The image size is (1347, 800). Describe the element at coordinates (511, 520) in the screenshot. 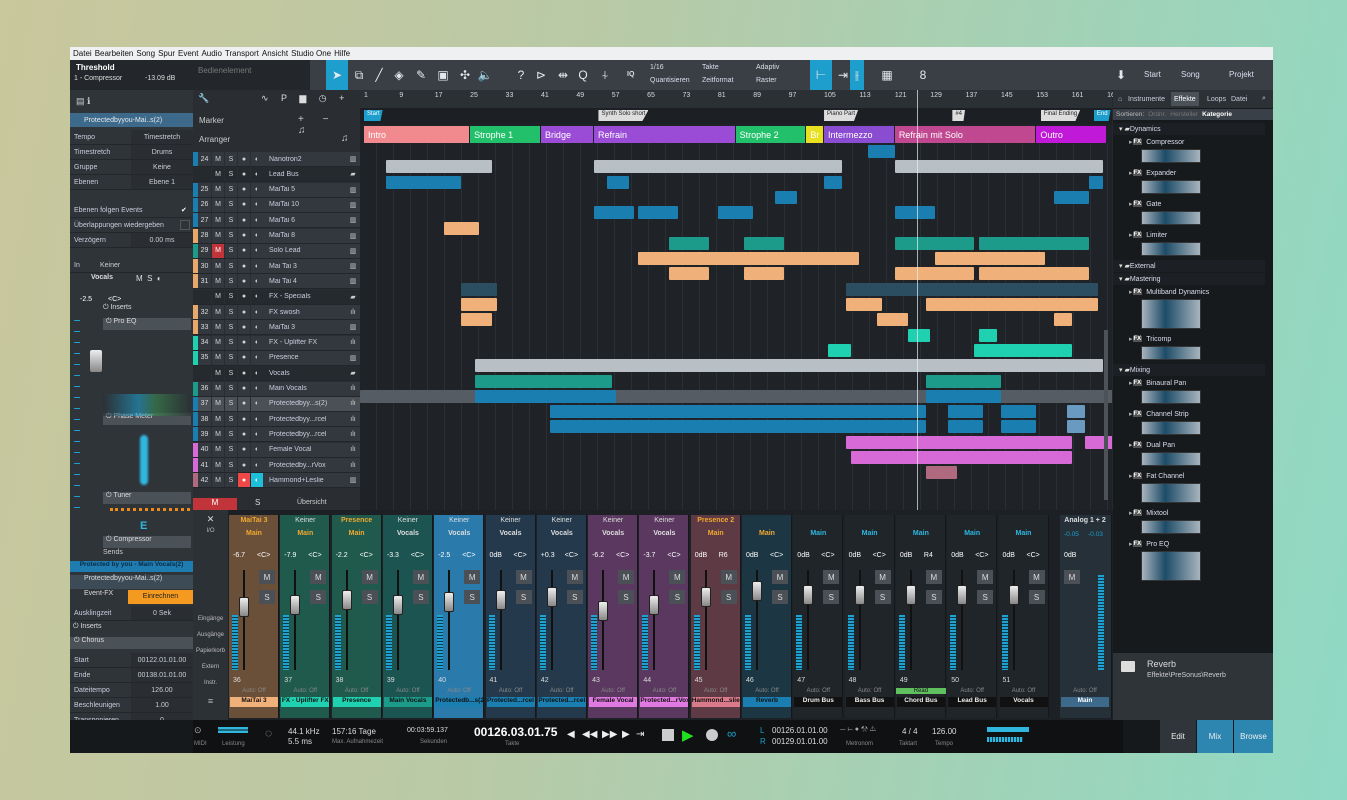

I see `channel-input: Keiner` at that location.